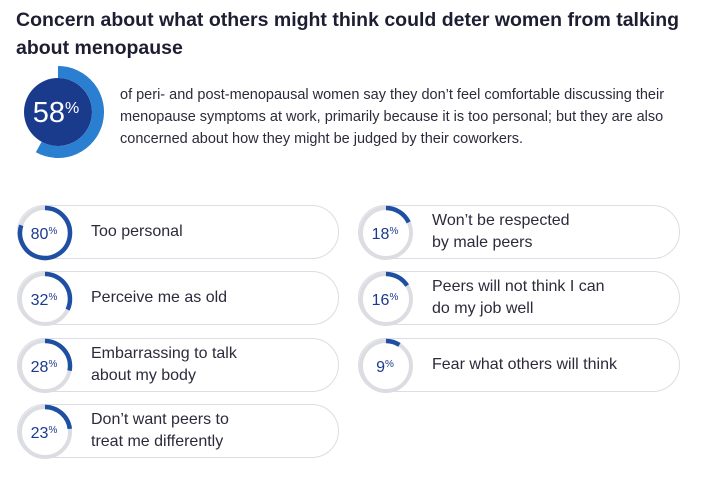  What do you see at coordinates (524, 364) in the screenshot?
I see `reason-label: Fear what others will think` at bounding box center [524, 364].